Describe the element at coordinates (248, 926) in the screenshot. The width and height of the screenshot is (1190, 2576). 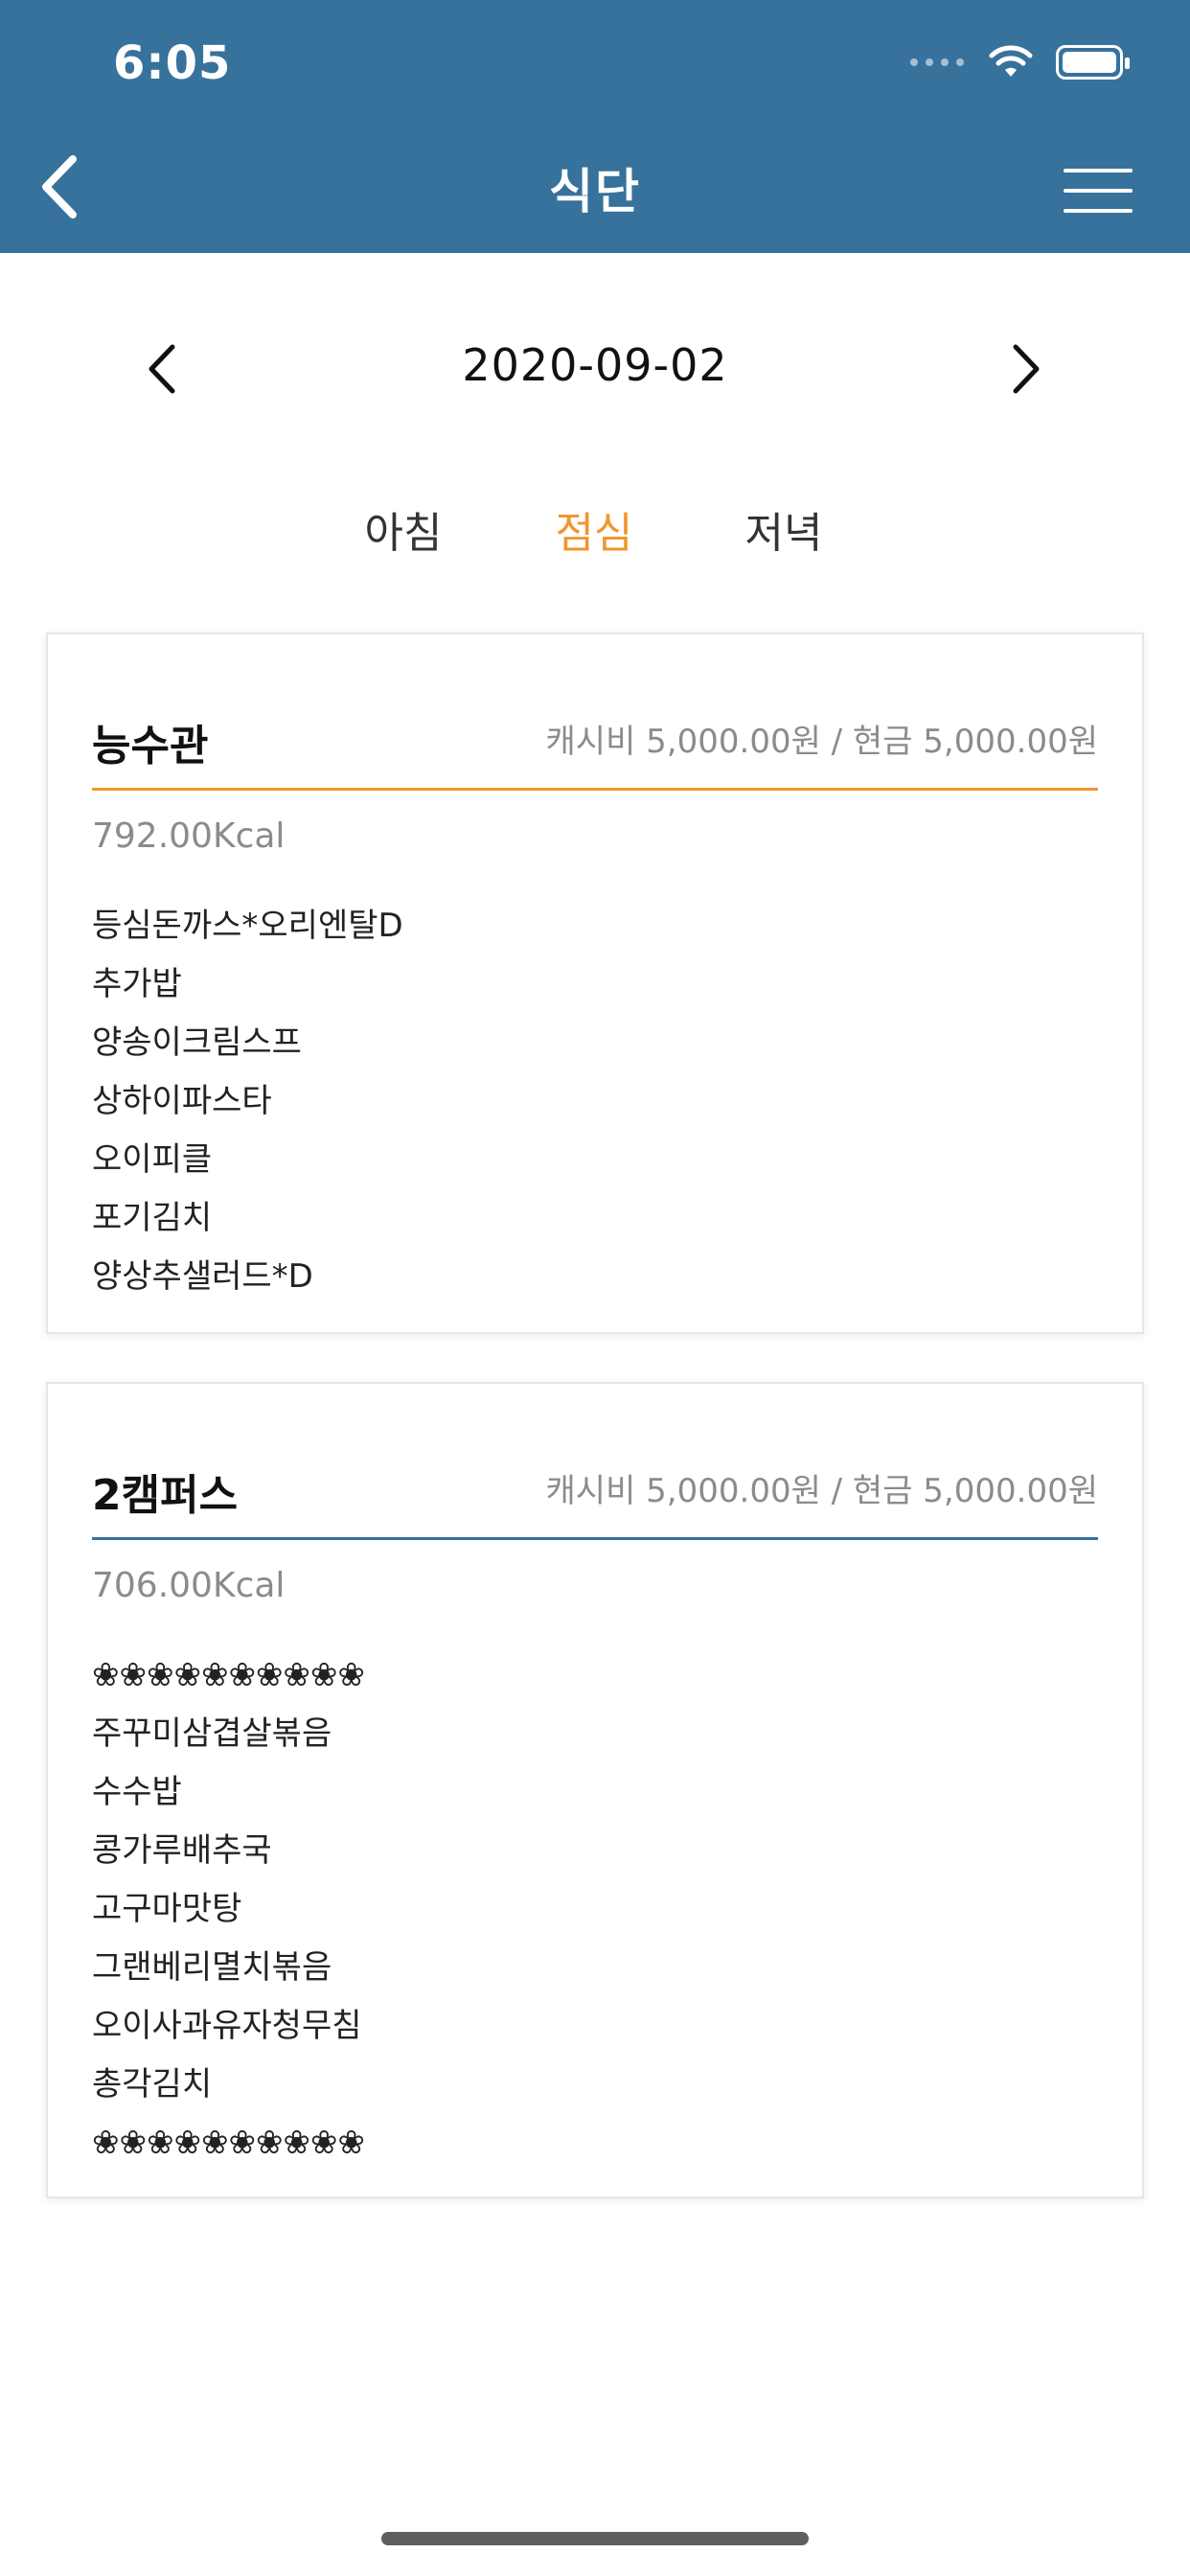
I see `menu-item: 등심돈까스*오리엔탈D` at that location.